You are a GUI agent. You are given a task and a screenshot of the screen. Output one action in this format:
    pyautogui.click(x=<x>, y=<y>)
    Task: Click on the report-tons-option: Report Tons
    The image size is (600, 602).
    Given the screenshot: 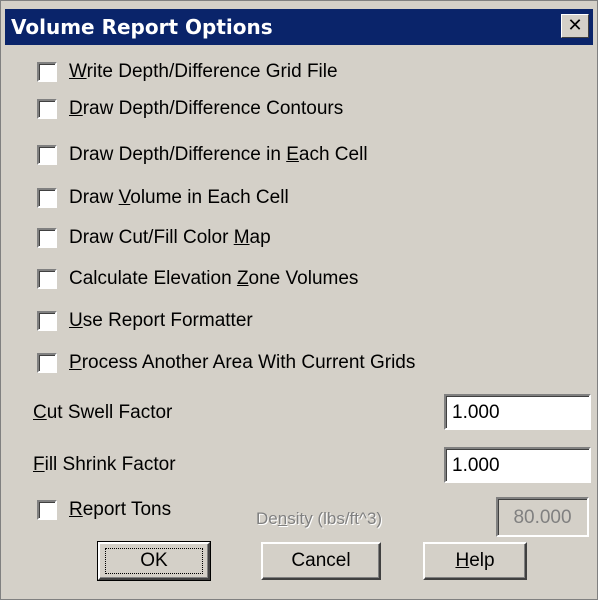 What is the action you would take?
    pyautogui.click(x=104, y=510)
    